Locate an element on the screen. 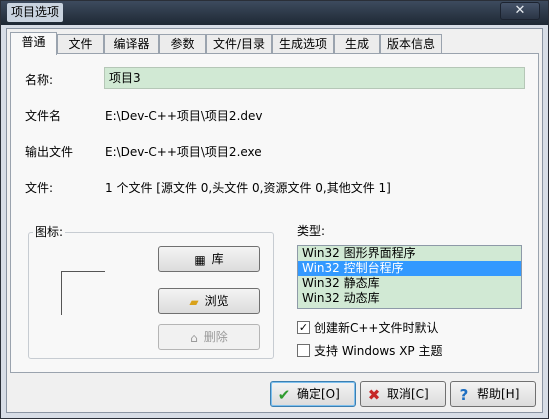  cancel-x-icon: ✖ is located at coordinates (374, 394).